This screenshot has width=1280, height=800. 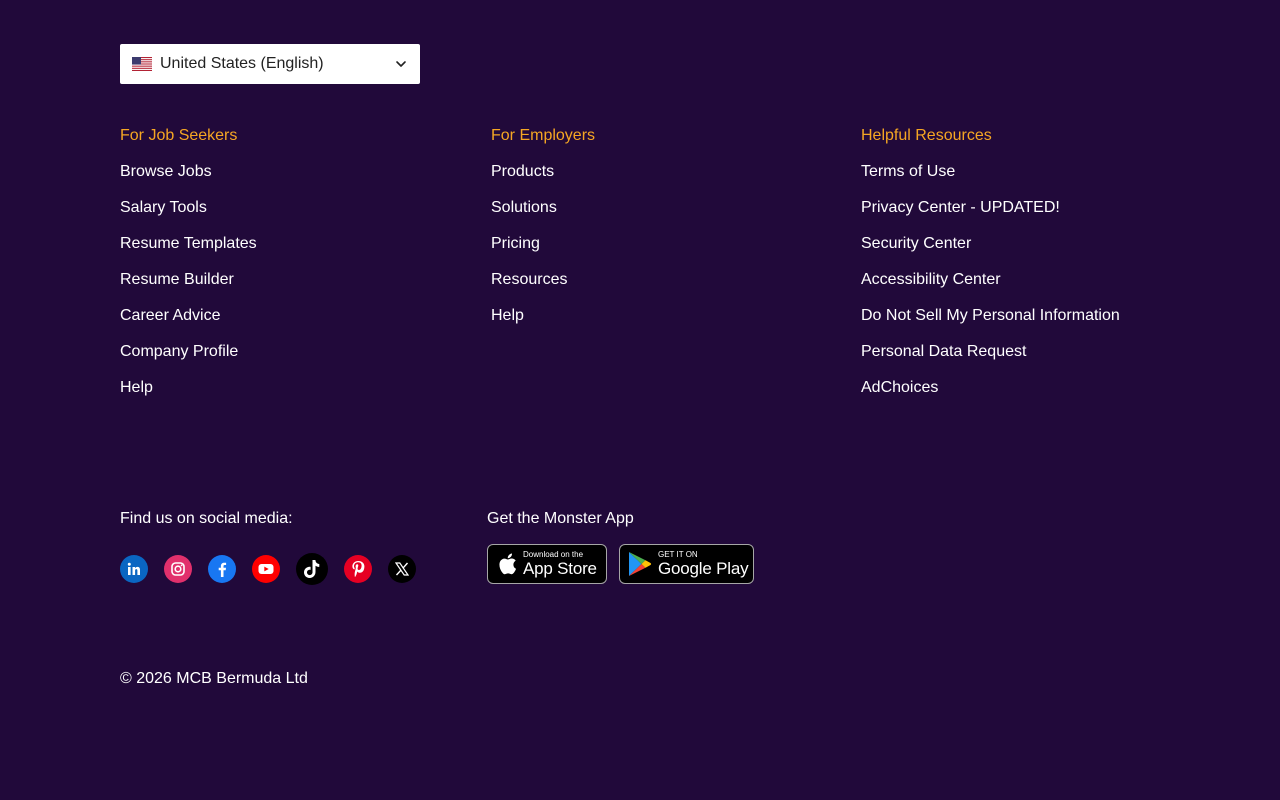 What do you see at coordinates (402, 569) in the screenshot?
I see `x-icon` at bounding box center [402, 569].